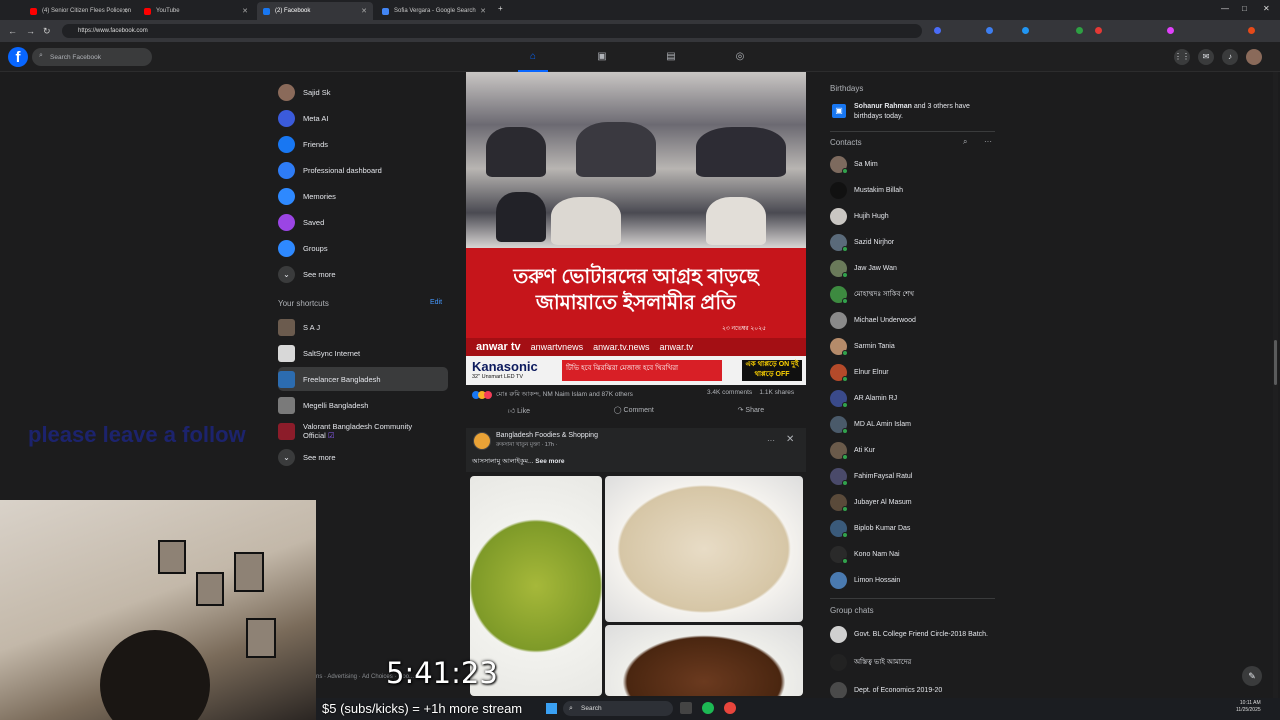  What do you see at coordinates (519, 410) in the screenshot?
I see `like-button: 👍︎ Like` at bounding box center [519, 410].